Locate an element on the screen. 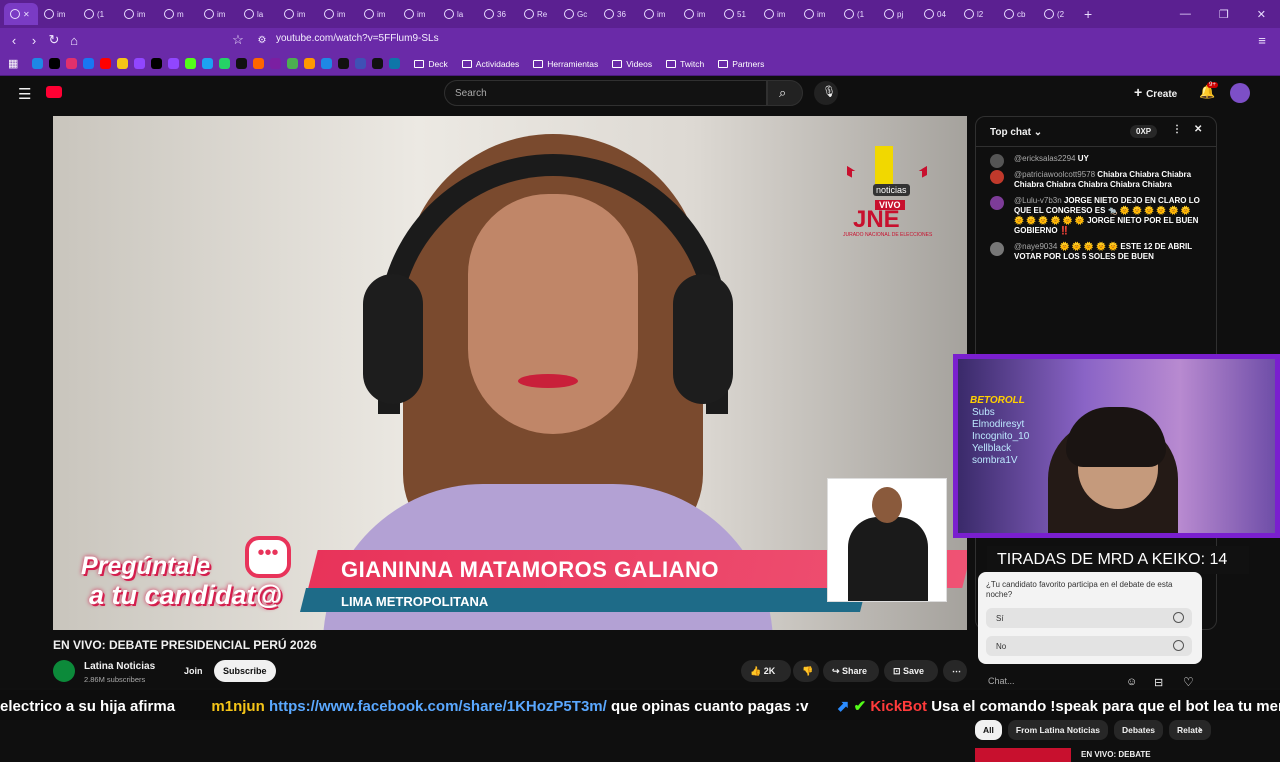 The width and height of the screenshot is (1280, 762). browser-tab: 51 is located at coordinates (738, 14).